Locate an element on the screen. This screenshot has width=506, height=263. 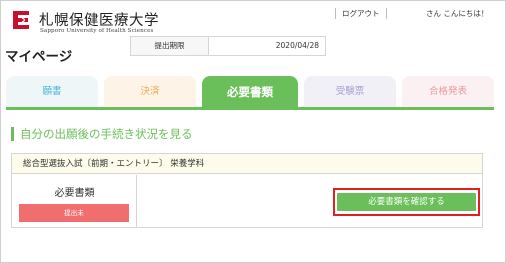
deadline-value: 2020/04/28 is located at coordinates (297, 45).